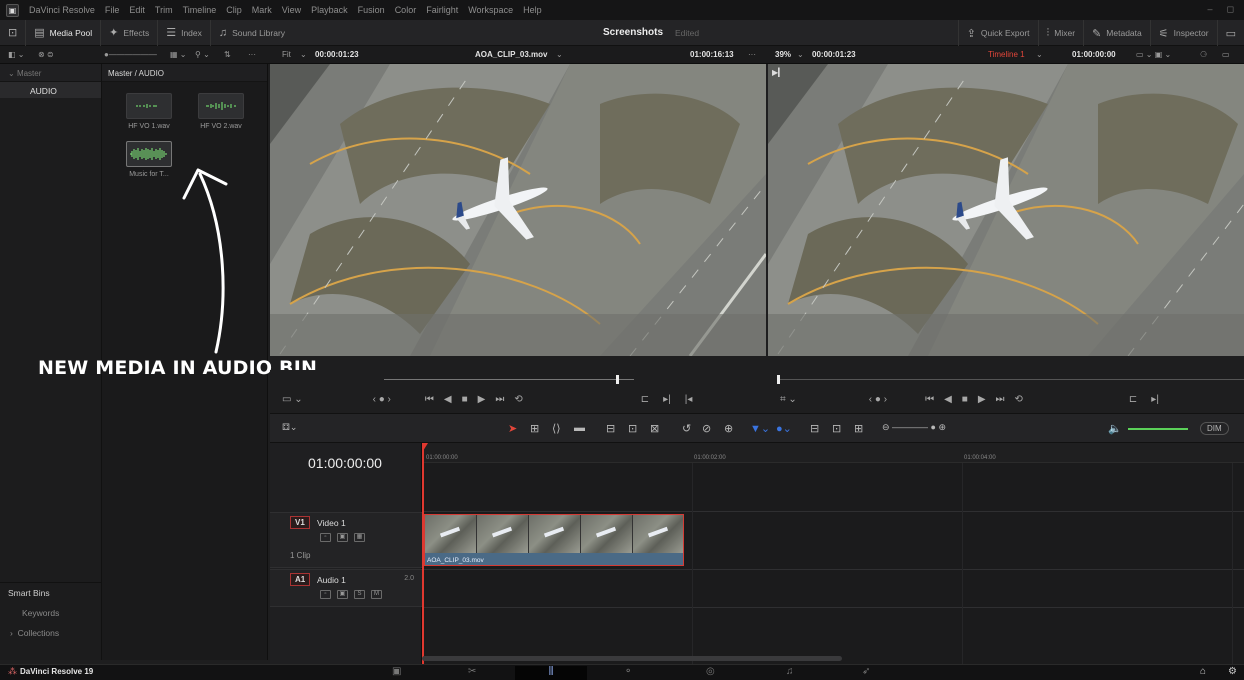 The image size is (1244, 680). Describe the element at coordinates (472, 671) in the screenshot. I see `cut-page-icon: ✂` at that location.